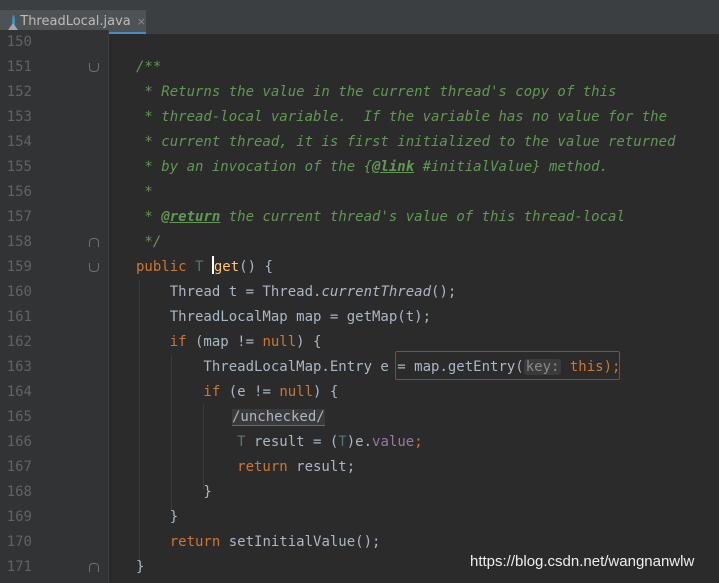  I want to click on code-token: Thread t = Thread., so click(229, 292).